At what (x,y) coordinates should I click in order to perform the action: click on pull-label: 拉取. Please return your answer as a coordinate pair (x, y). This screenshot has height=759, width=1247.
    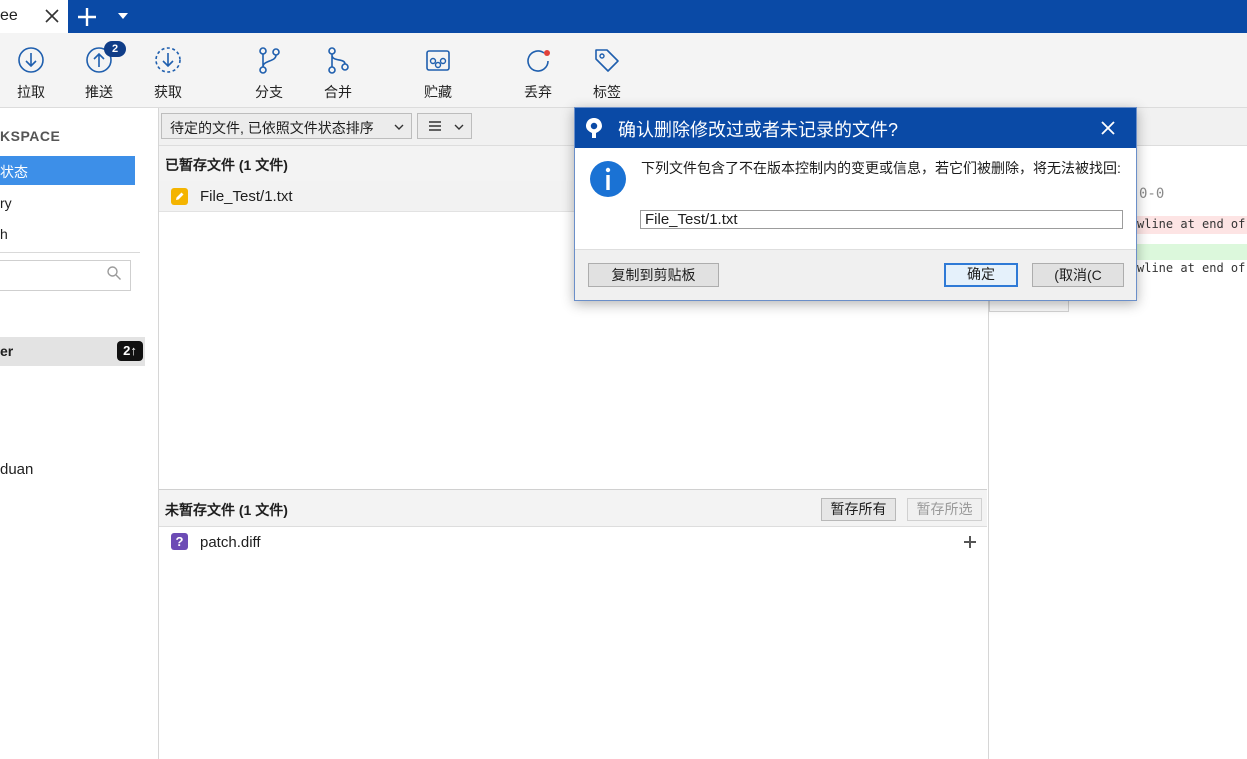
    Looking at the image, I should click on (31, 92).